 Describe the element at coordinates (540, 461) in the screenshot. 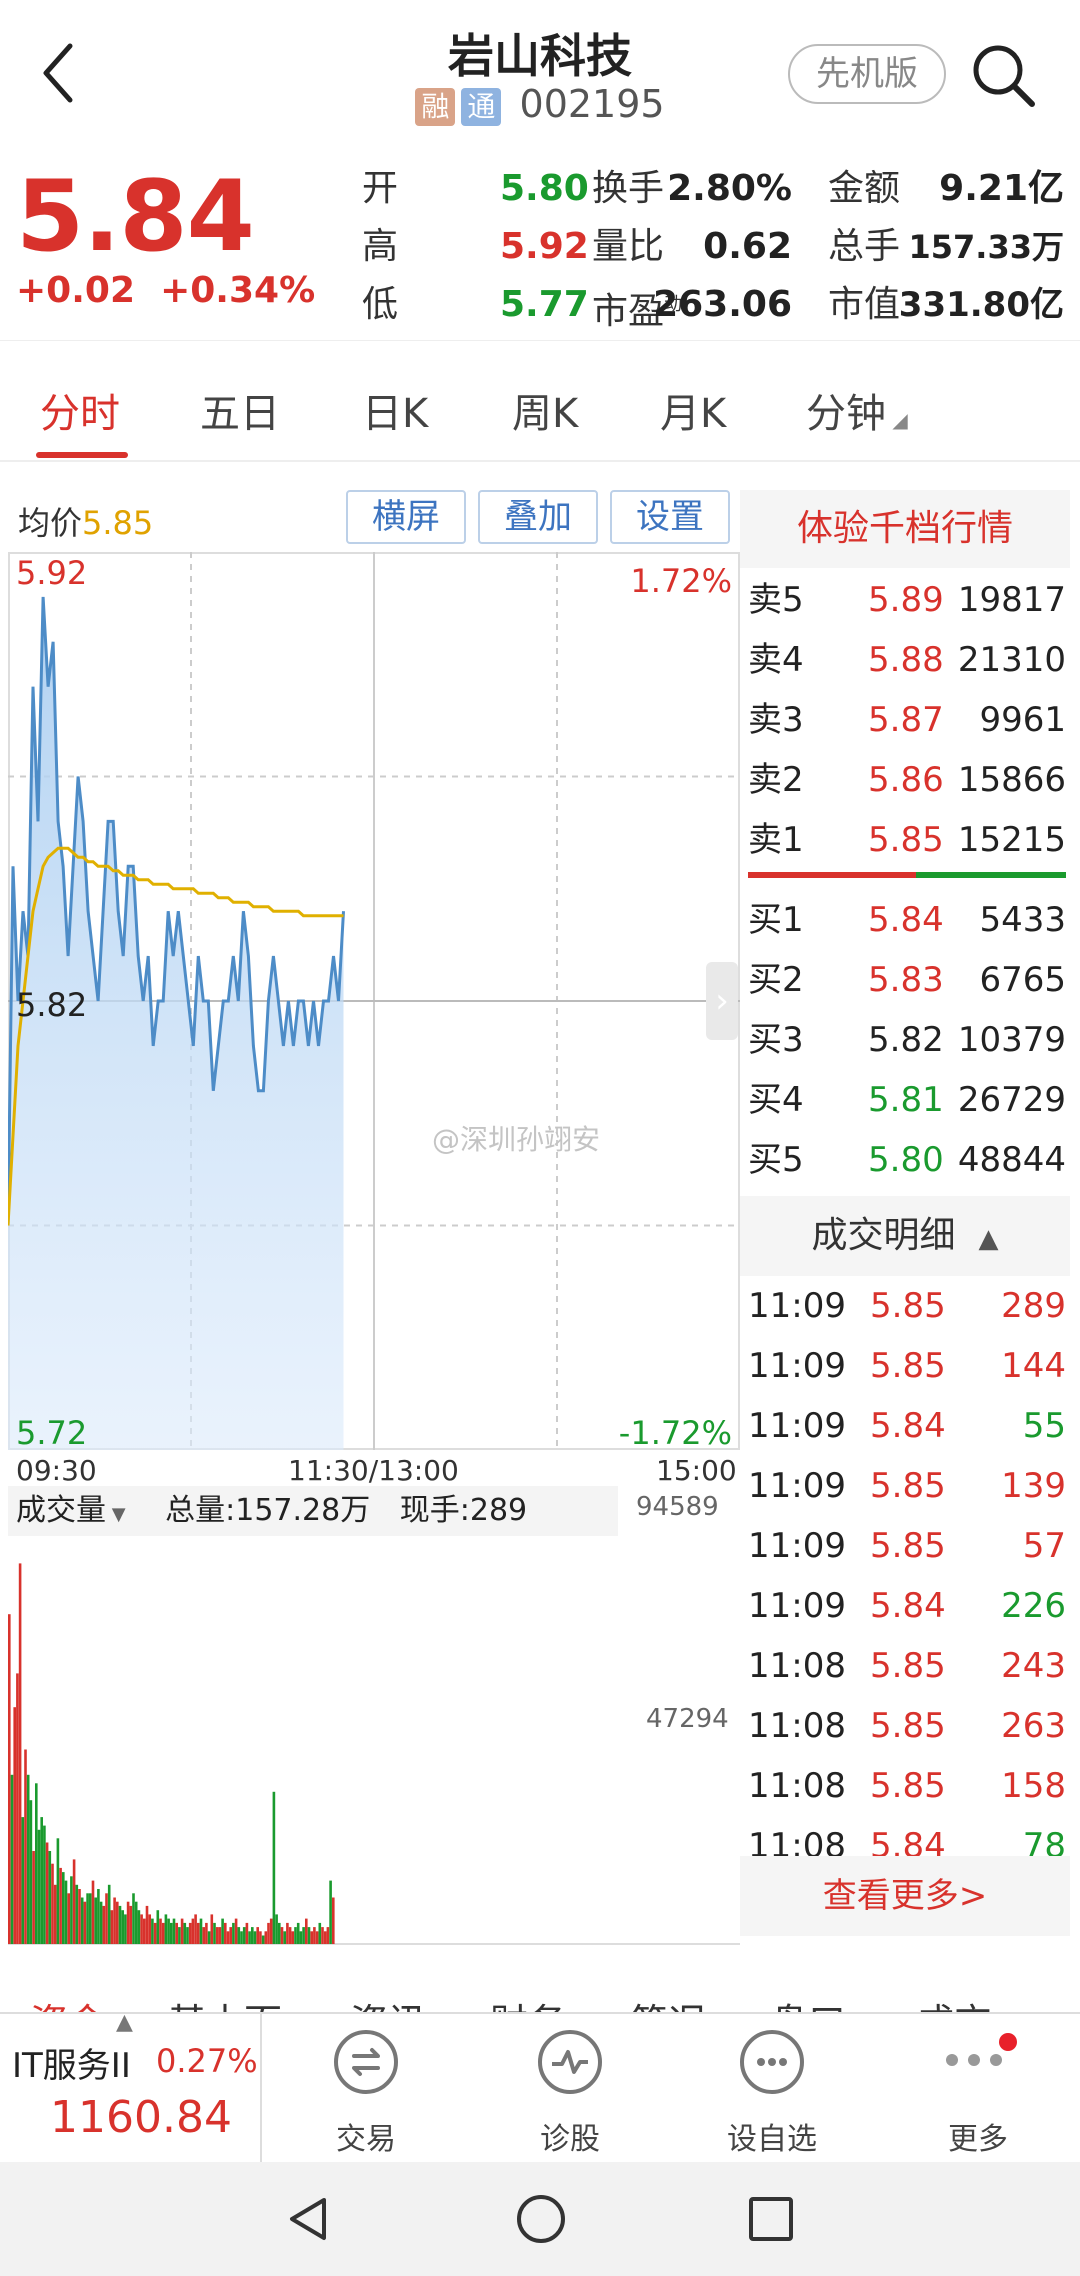

I see `tabs-divider` at that location.